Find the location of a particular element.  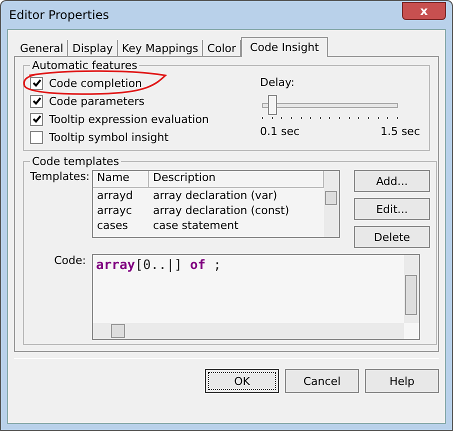

templates-label: Templates: is located at coordinates (58, 177).